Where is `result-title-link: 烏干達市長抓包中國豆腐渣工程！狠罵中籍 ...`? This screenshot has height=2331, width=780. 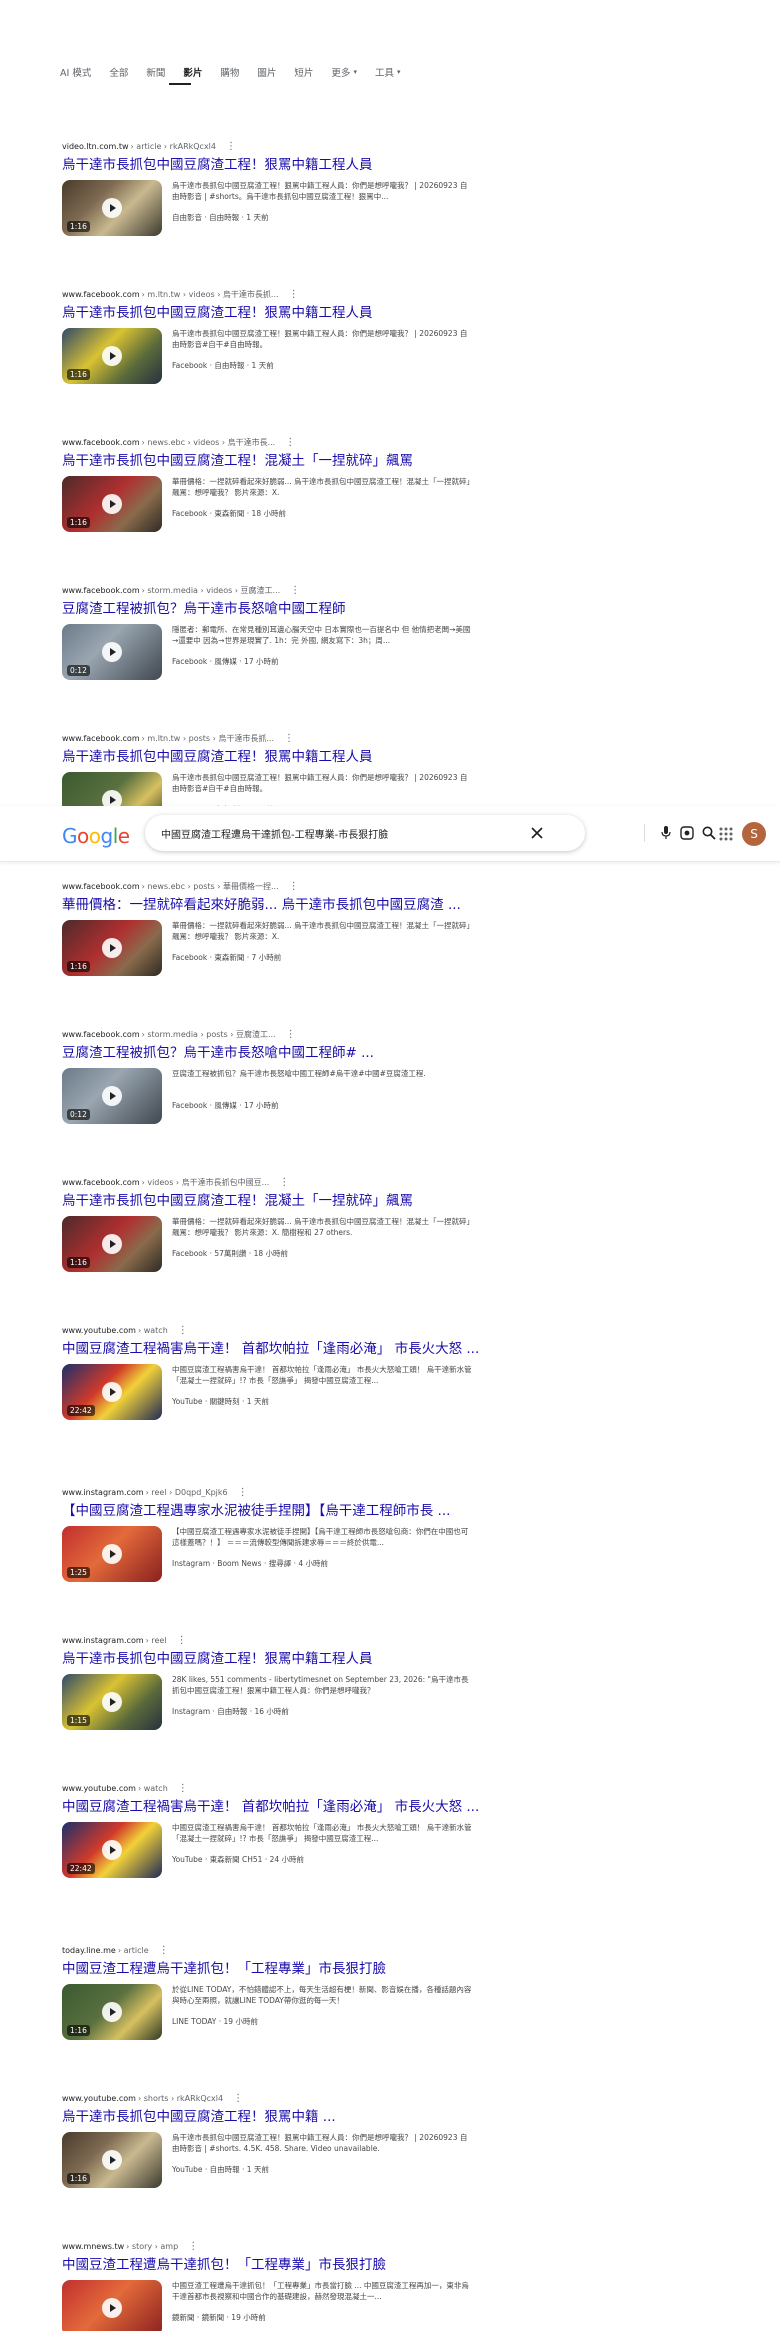
result-title-link: 烏干達市長抓包中國豆腐渣工程！狠罵中籍 ... is located at coordinates (312, 2117).